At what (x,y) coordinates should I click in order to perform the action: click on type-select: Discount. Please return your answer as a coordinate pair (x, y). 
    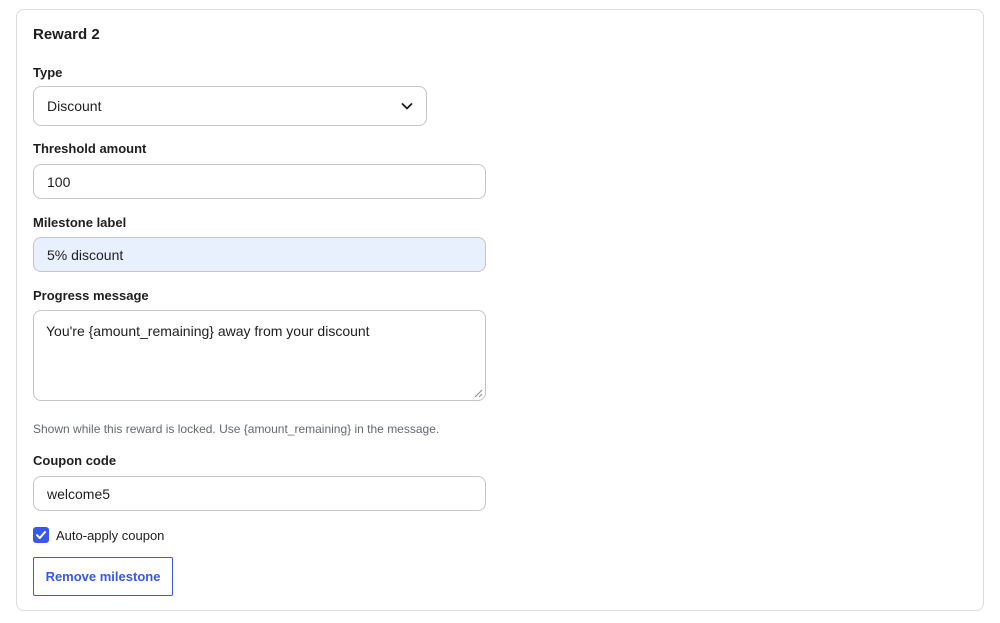
    Looking at the image, I should click on (230, 106).